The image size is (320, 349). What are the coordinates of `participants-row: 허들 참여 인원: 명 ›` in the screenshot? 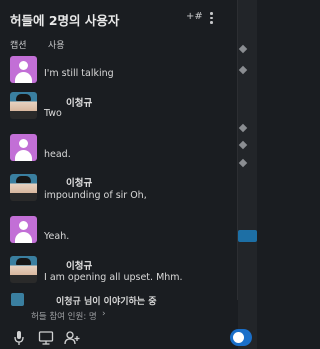 It's located at (119, 316).